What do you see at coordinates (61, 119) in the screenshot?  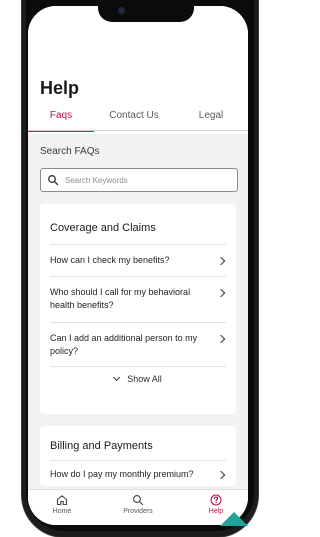 I see `tab-faqs: Faqs` at bounding box center [61, 119].